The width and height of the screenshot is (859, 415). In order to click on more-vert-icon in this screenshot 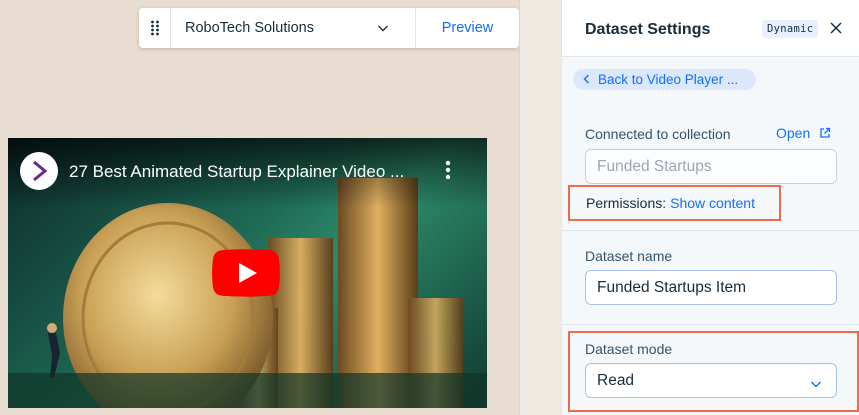, I will do `click(448, 172)`.